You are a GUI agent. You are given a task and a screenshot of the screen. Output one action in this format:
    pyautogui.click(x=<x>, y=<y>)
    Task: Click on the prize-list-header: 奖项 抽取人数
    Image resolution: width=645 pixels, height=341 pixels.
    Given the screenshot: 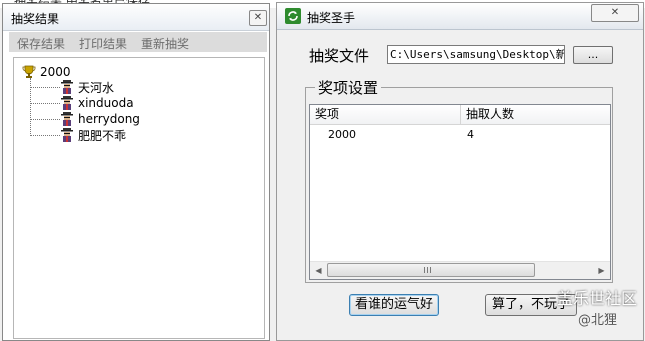 What is the action you would take?
    pyautogui.click(x=460, y=115)
    